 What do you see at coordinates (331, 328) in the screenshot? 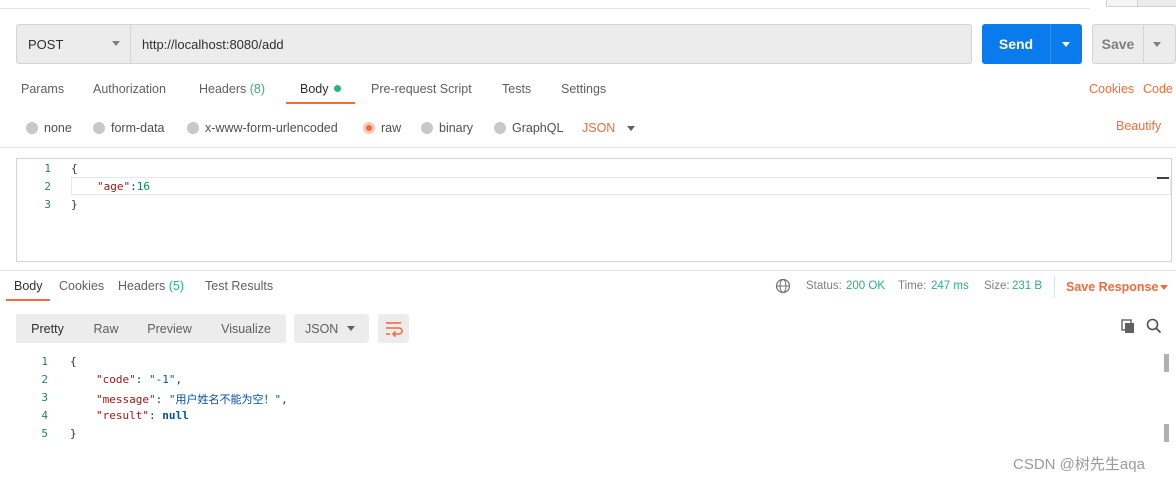
I see `response-format-select: JSON` at bounding box center [331, 328].